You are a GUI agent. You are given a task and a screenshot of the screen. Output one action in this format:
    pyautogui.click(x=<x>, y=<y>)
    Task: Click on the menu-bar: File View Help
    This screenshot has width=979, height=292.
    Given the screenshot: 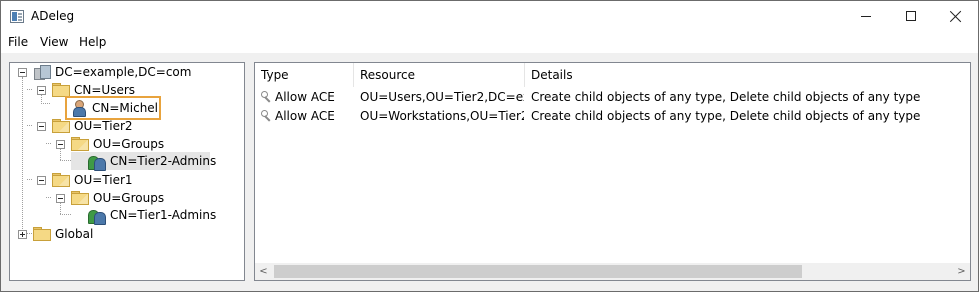 What is the action you would take?
    pyautogui.click(x=489, y=42)
    